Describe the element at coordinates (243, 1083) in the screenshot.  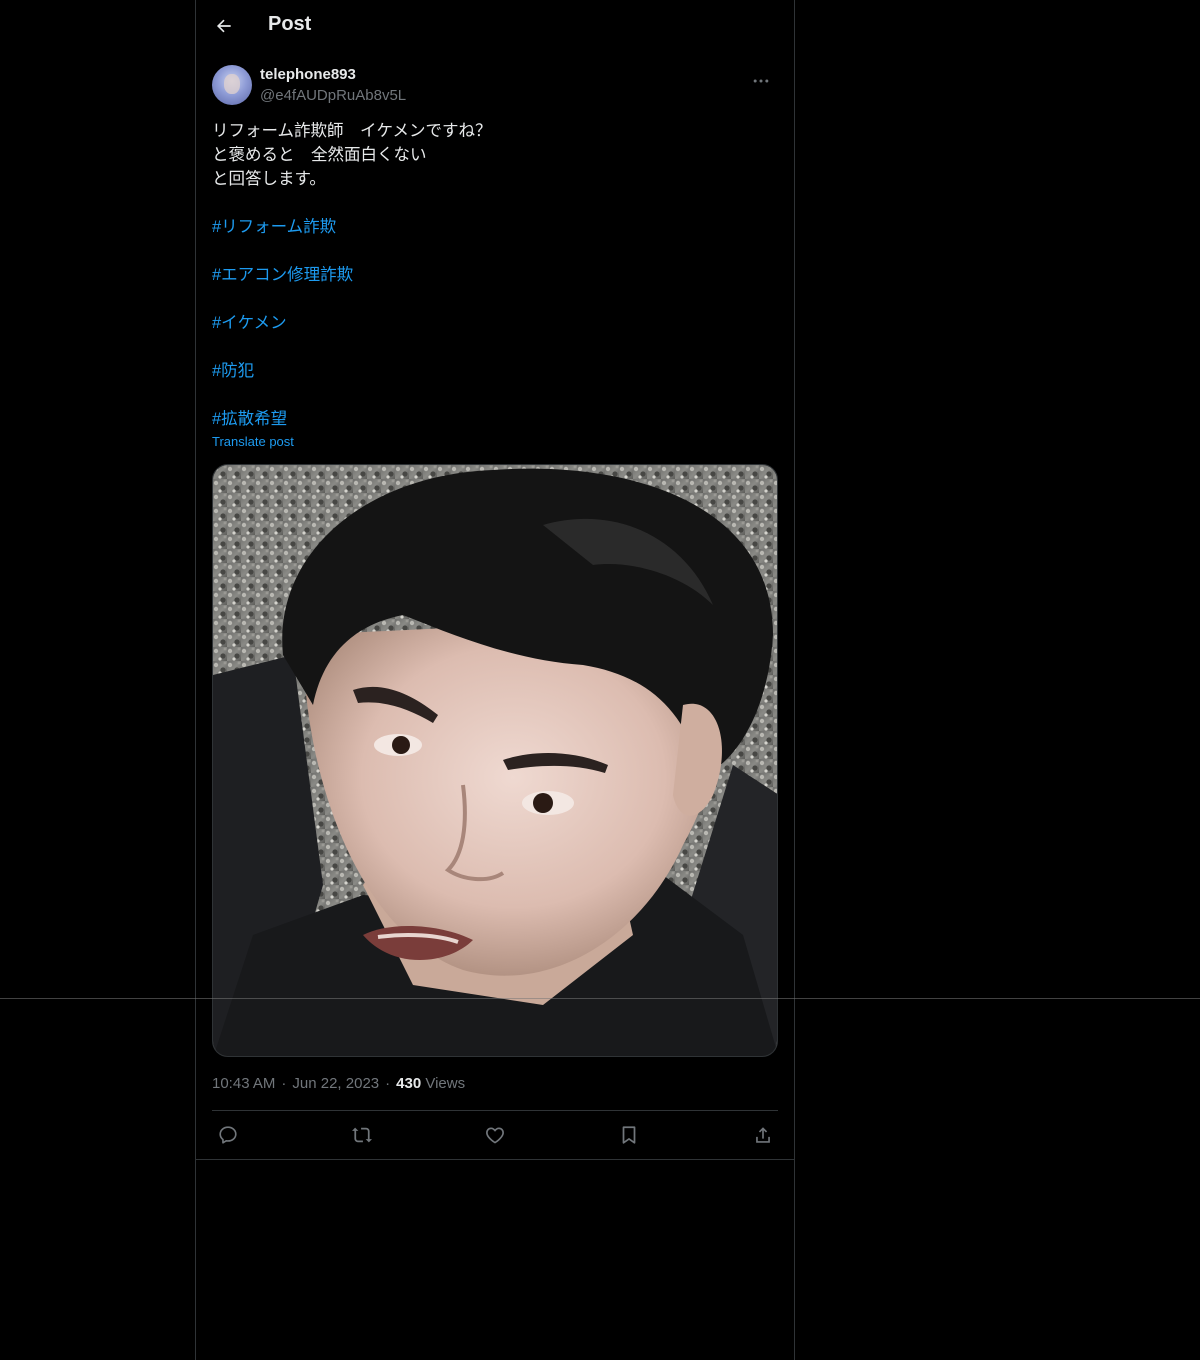
I see `post-time: 10:43 AM` at that location.